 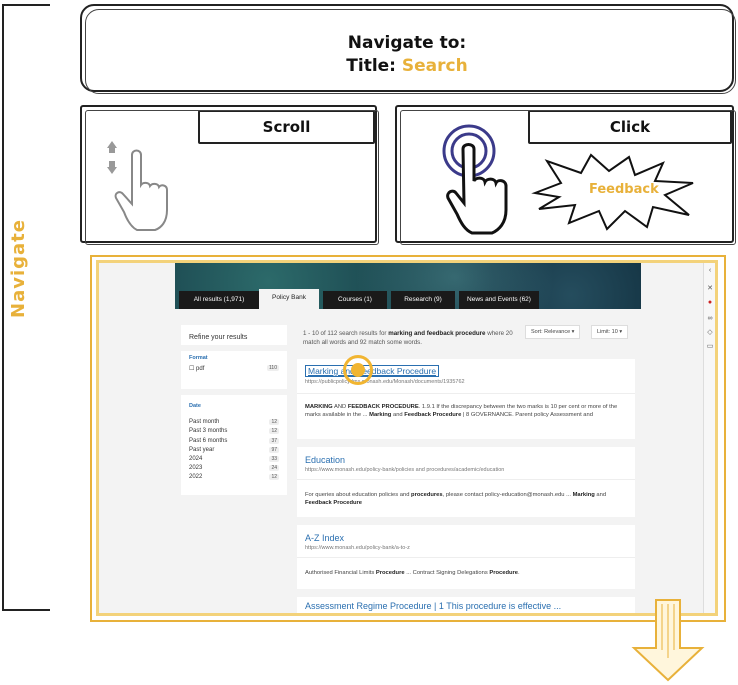 What do you see at coordinates (423, 300) in the screenshot?
I see `tab-research: Research (9)` at bounding box center [423, 300].